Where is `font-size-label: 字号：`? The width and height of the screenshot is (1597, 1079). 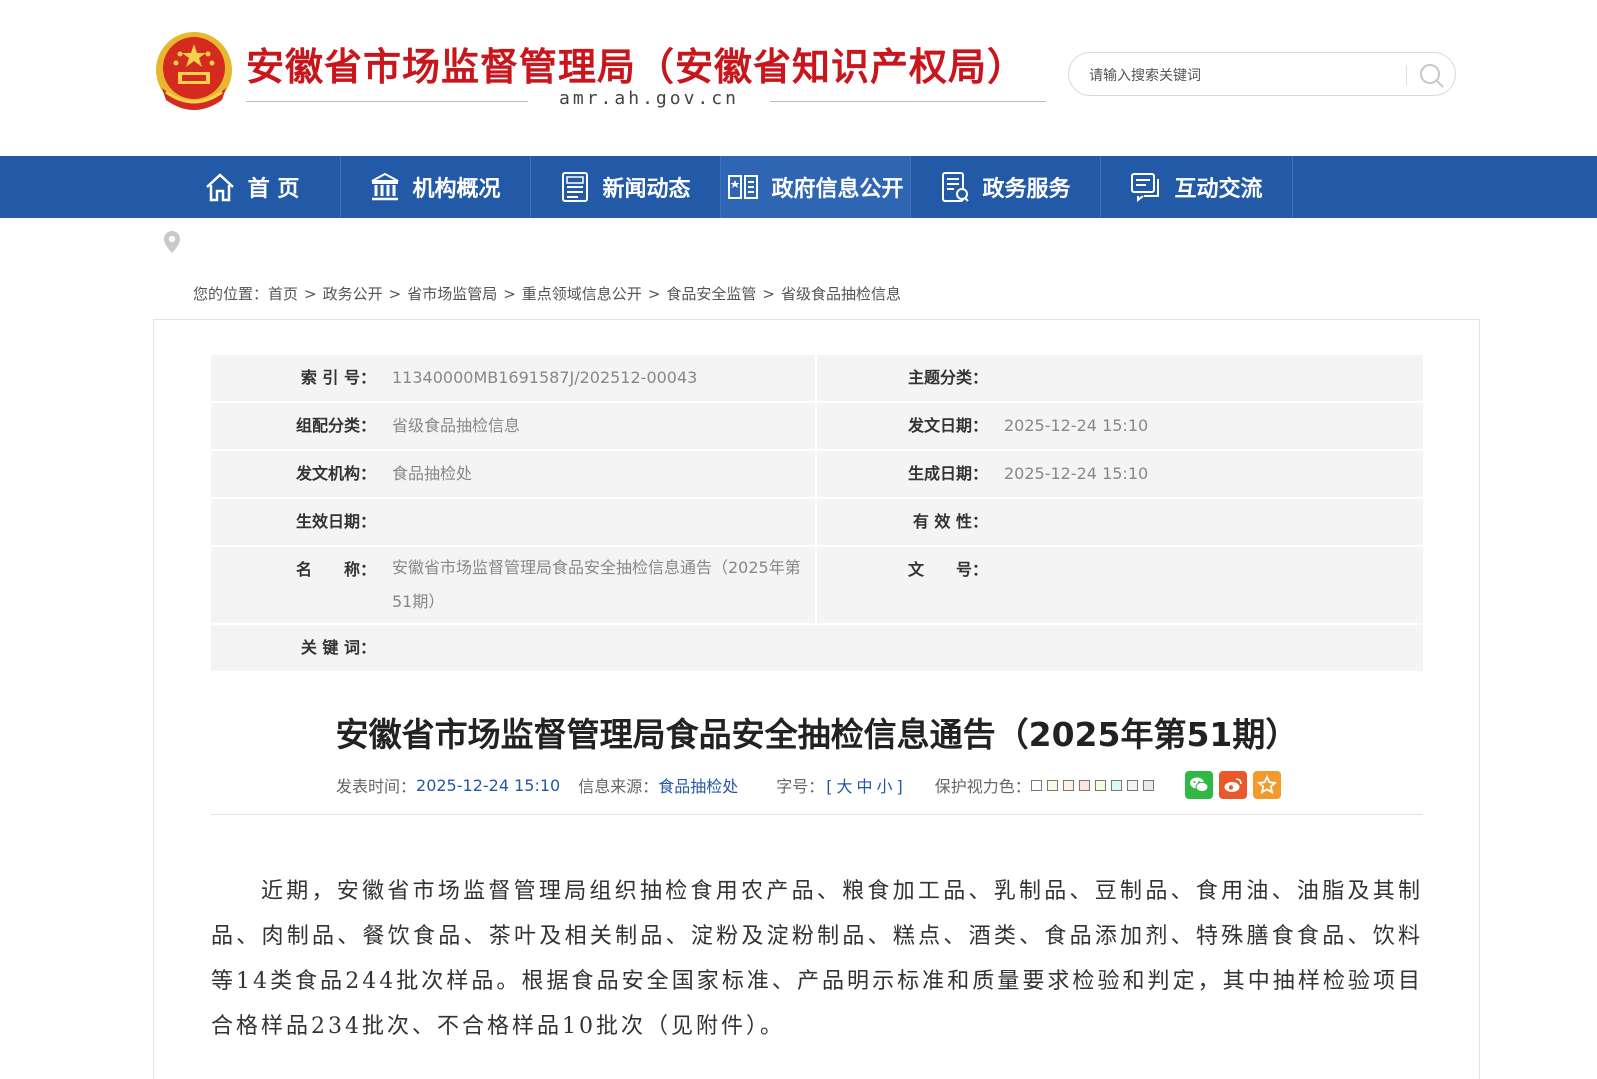
font-size-label: 字号： is located at coordinates (800, 786).